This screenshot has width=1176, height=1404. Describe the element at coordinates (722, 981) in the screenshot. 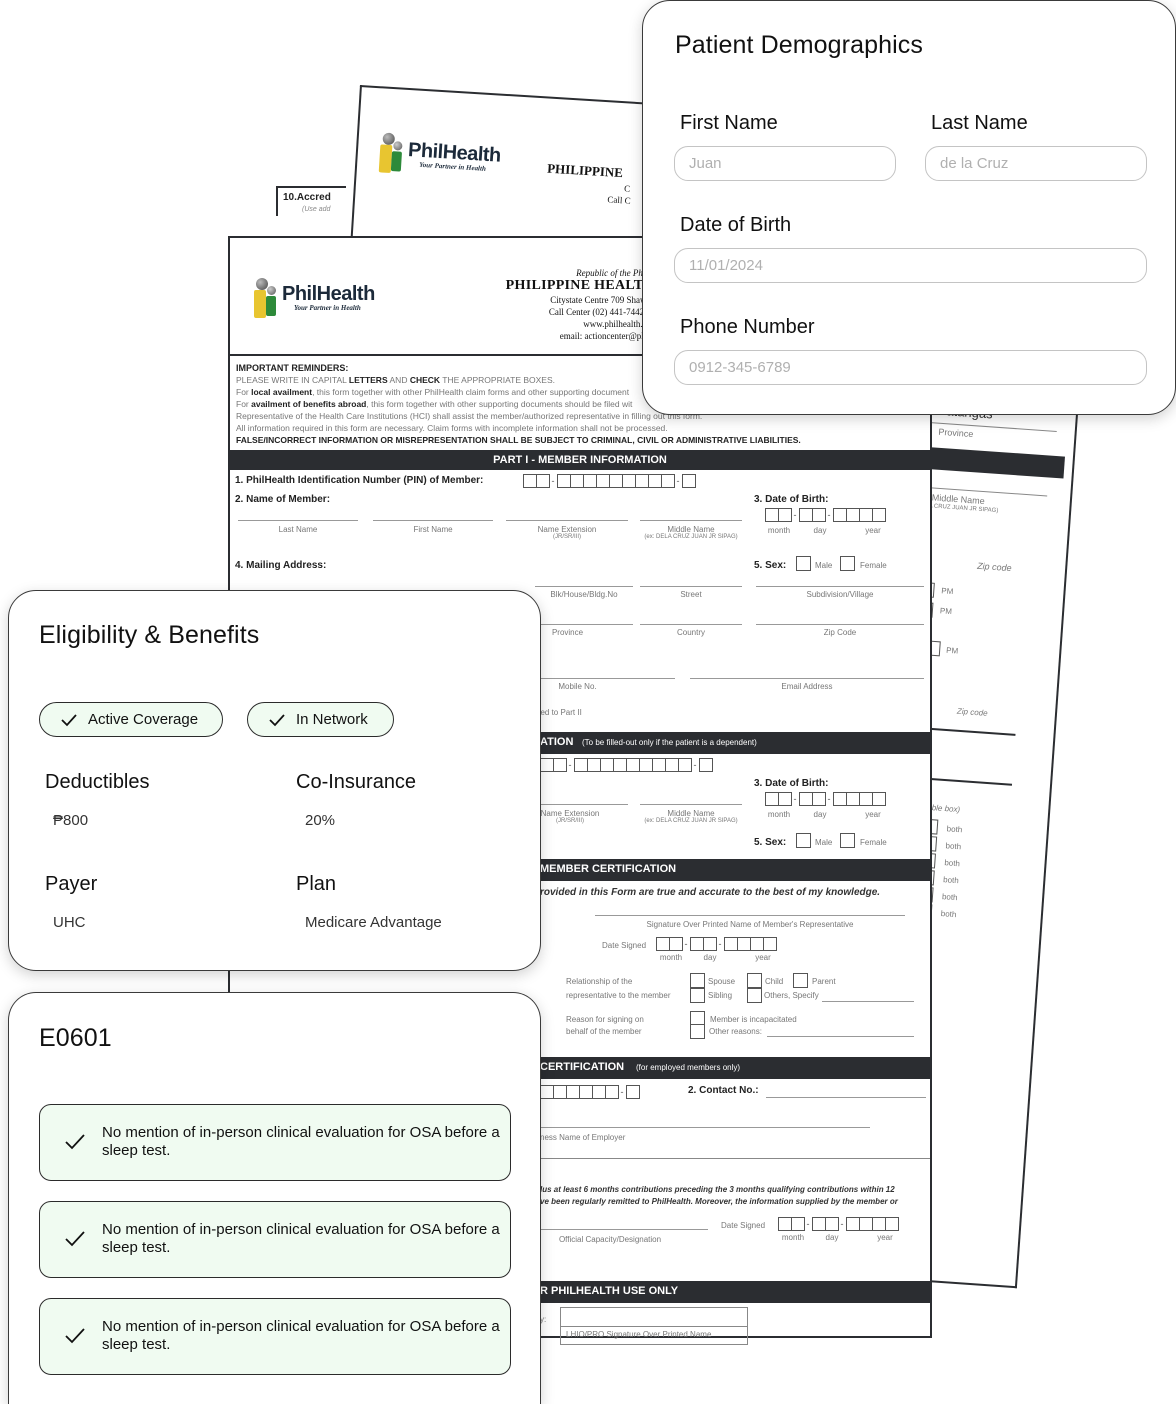

I see `spouse-label: Spouse` at that location.